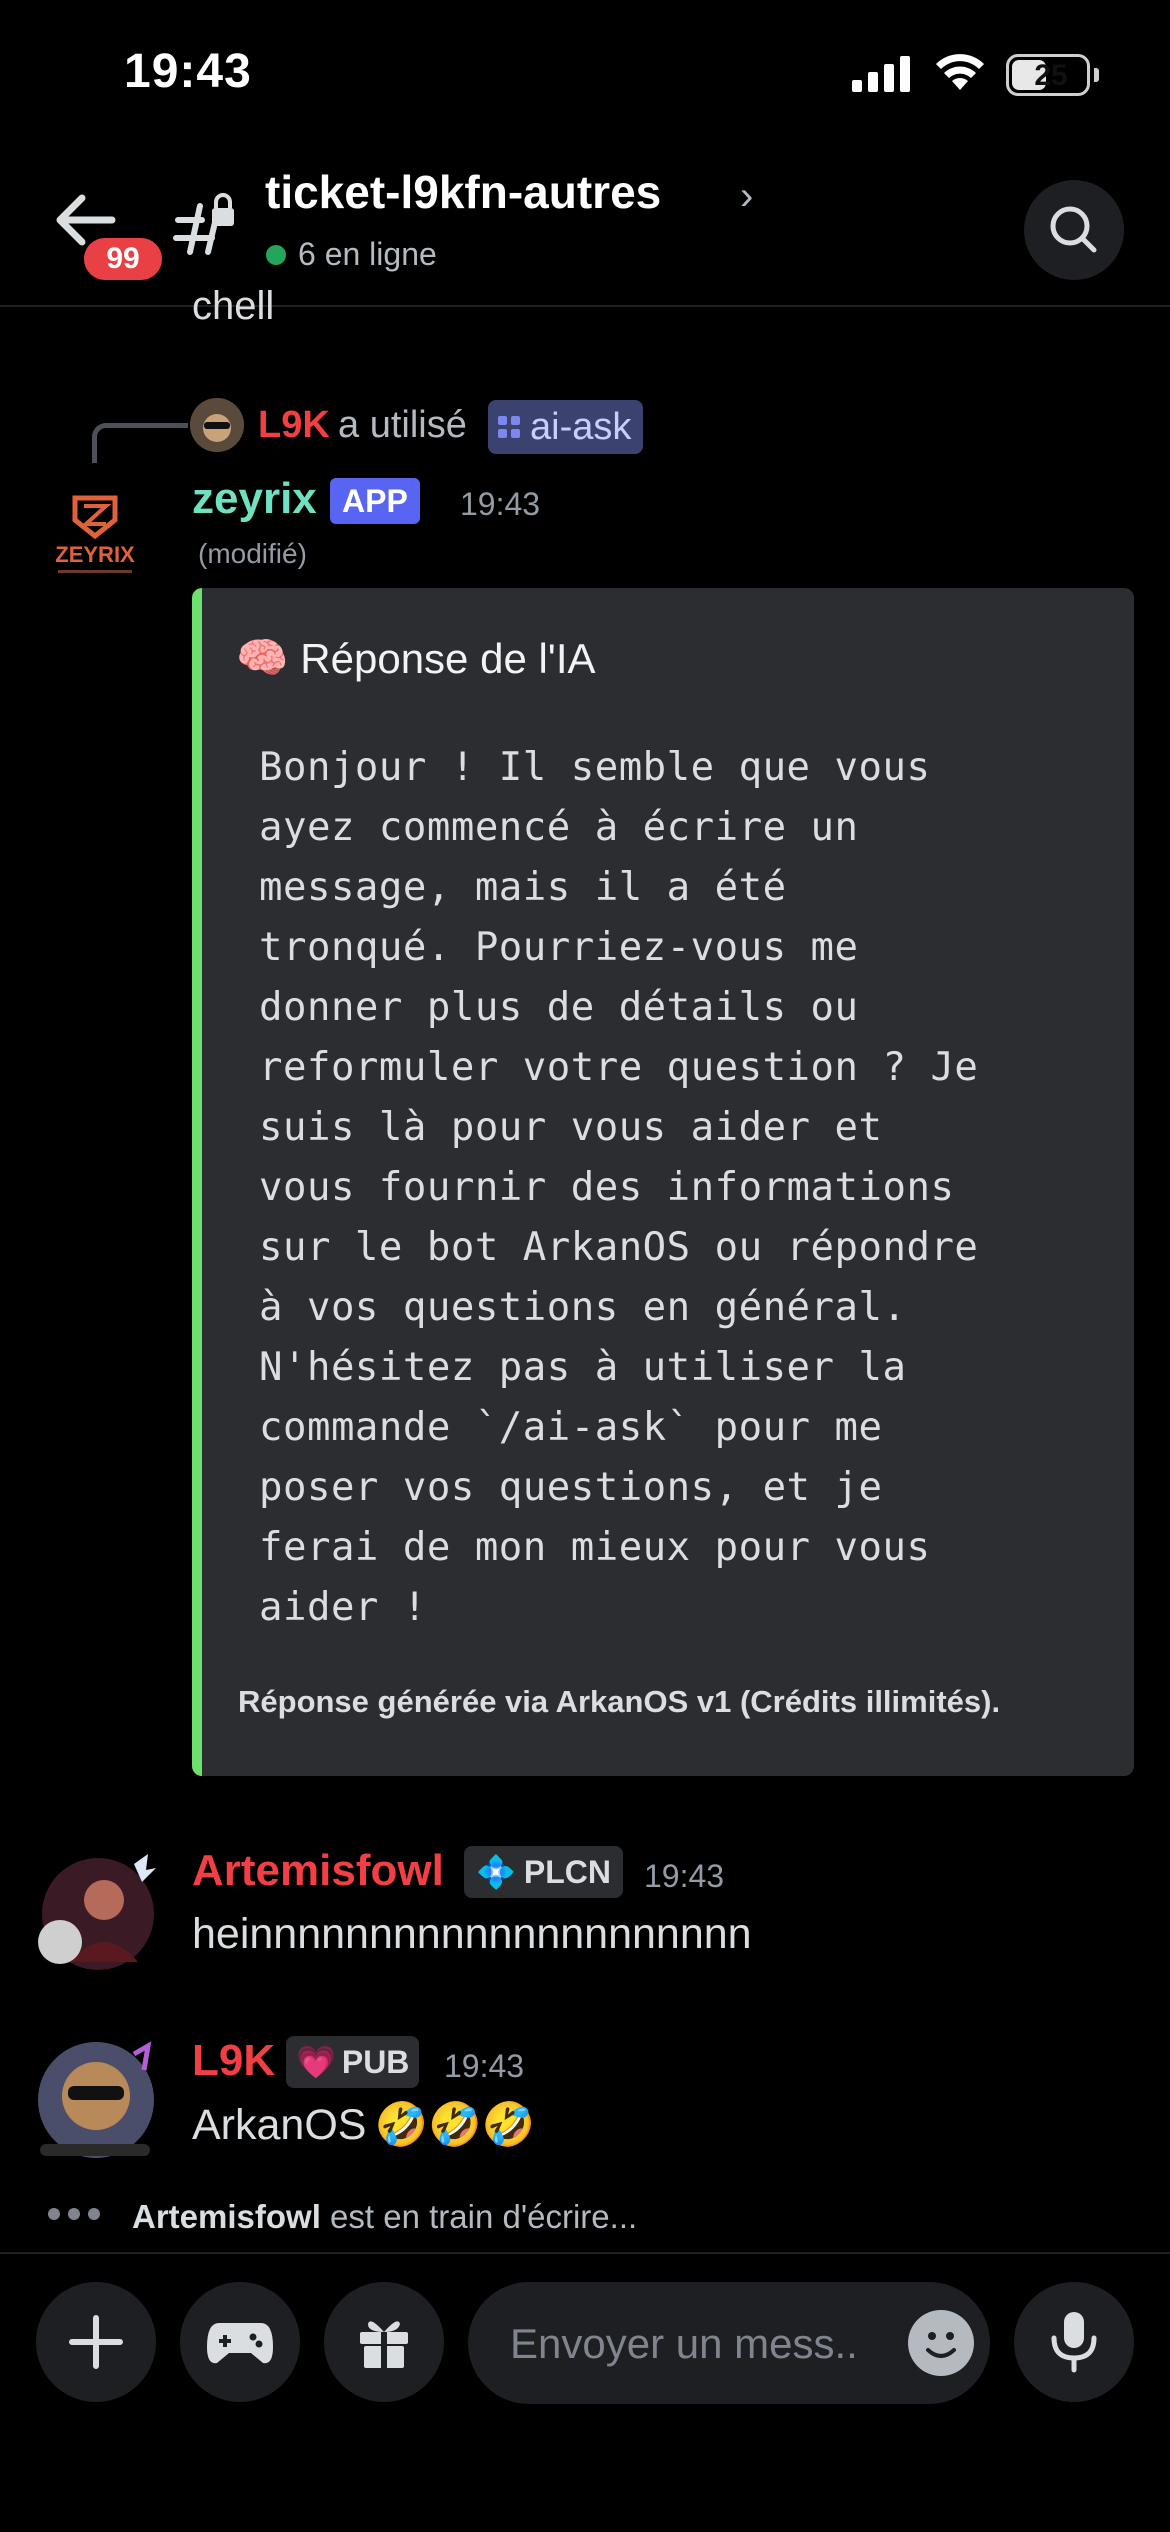 This screenshot has height=2532, width=1170. Describe the element at coordinates (1051, 75) in the screenshot. I see `battery-level: 25` at that location.